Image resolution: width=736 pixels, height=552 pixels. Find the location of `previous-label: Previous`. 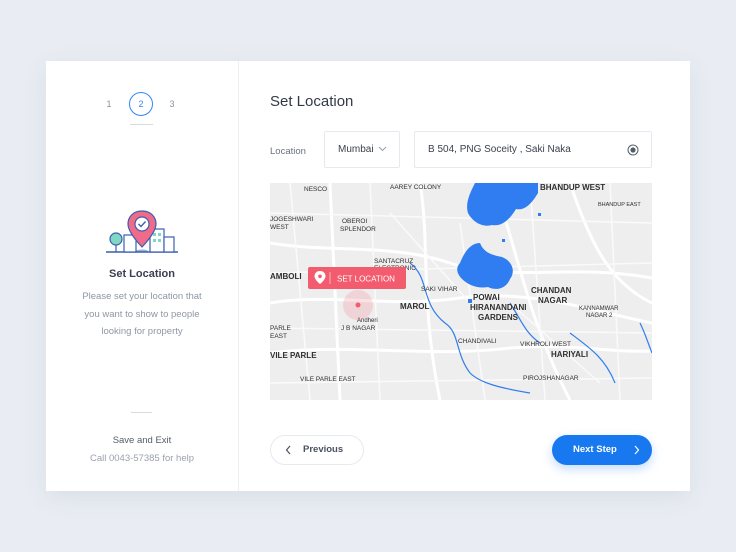

previous-label: Previous is located at coordinates (323, 449).